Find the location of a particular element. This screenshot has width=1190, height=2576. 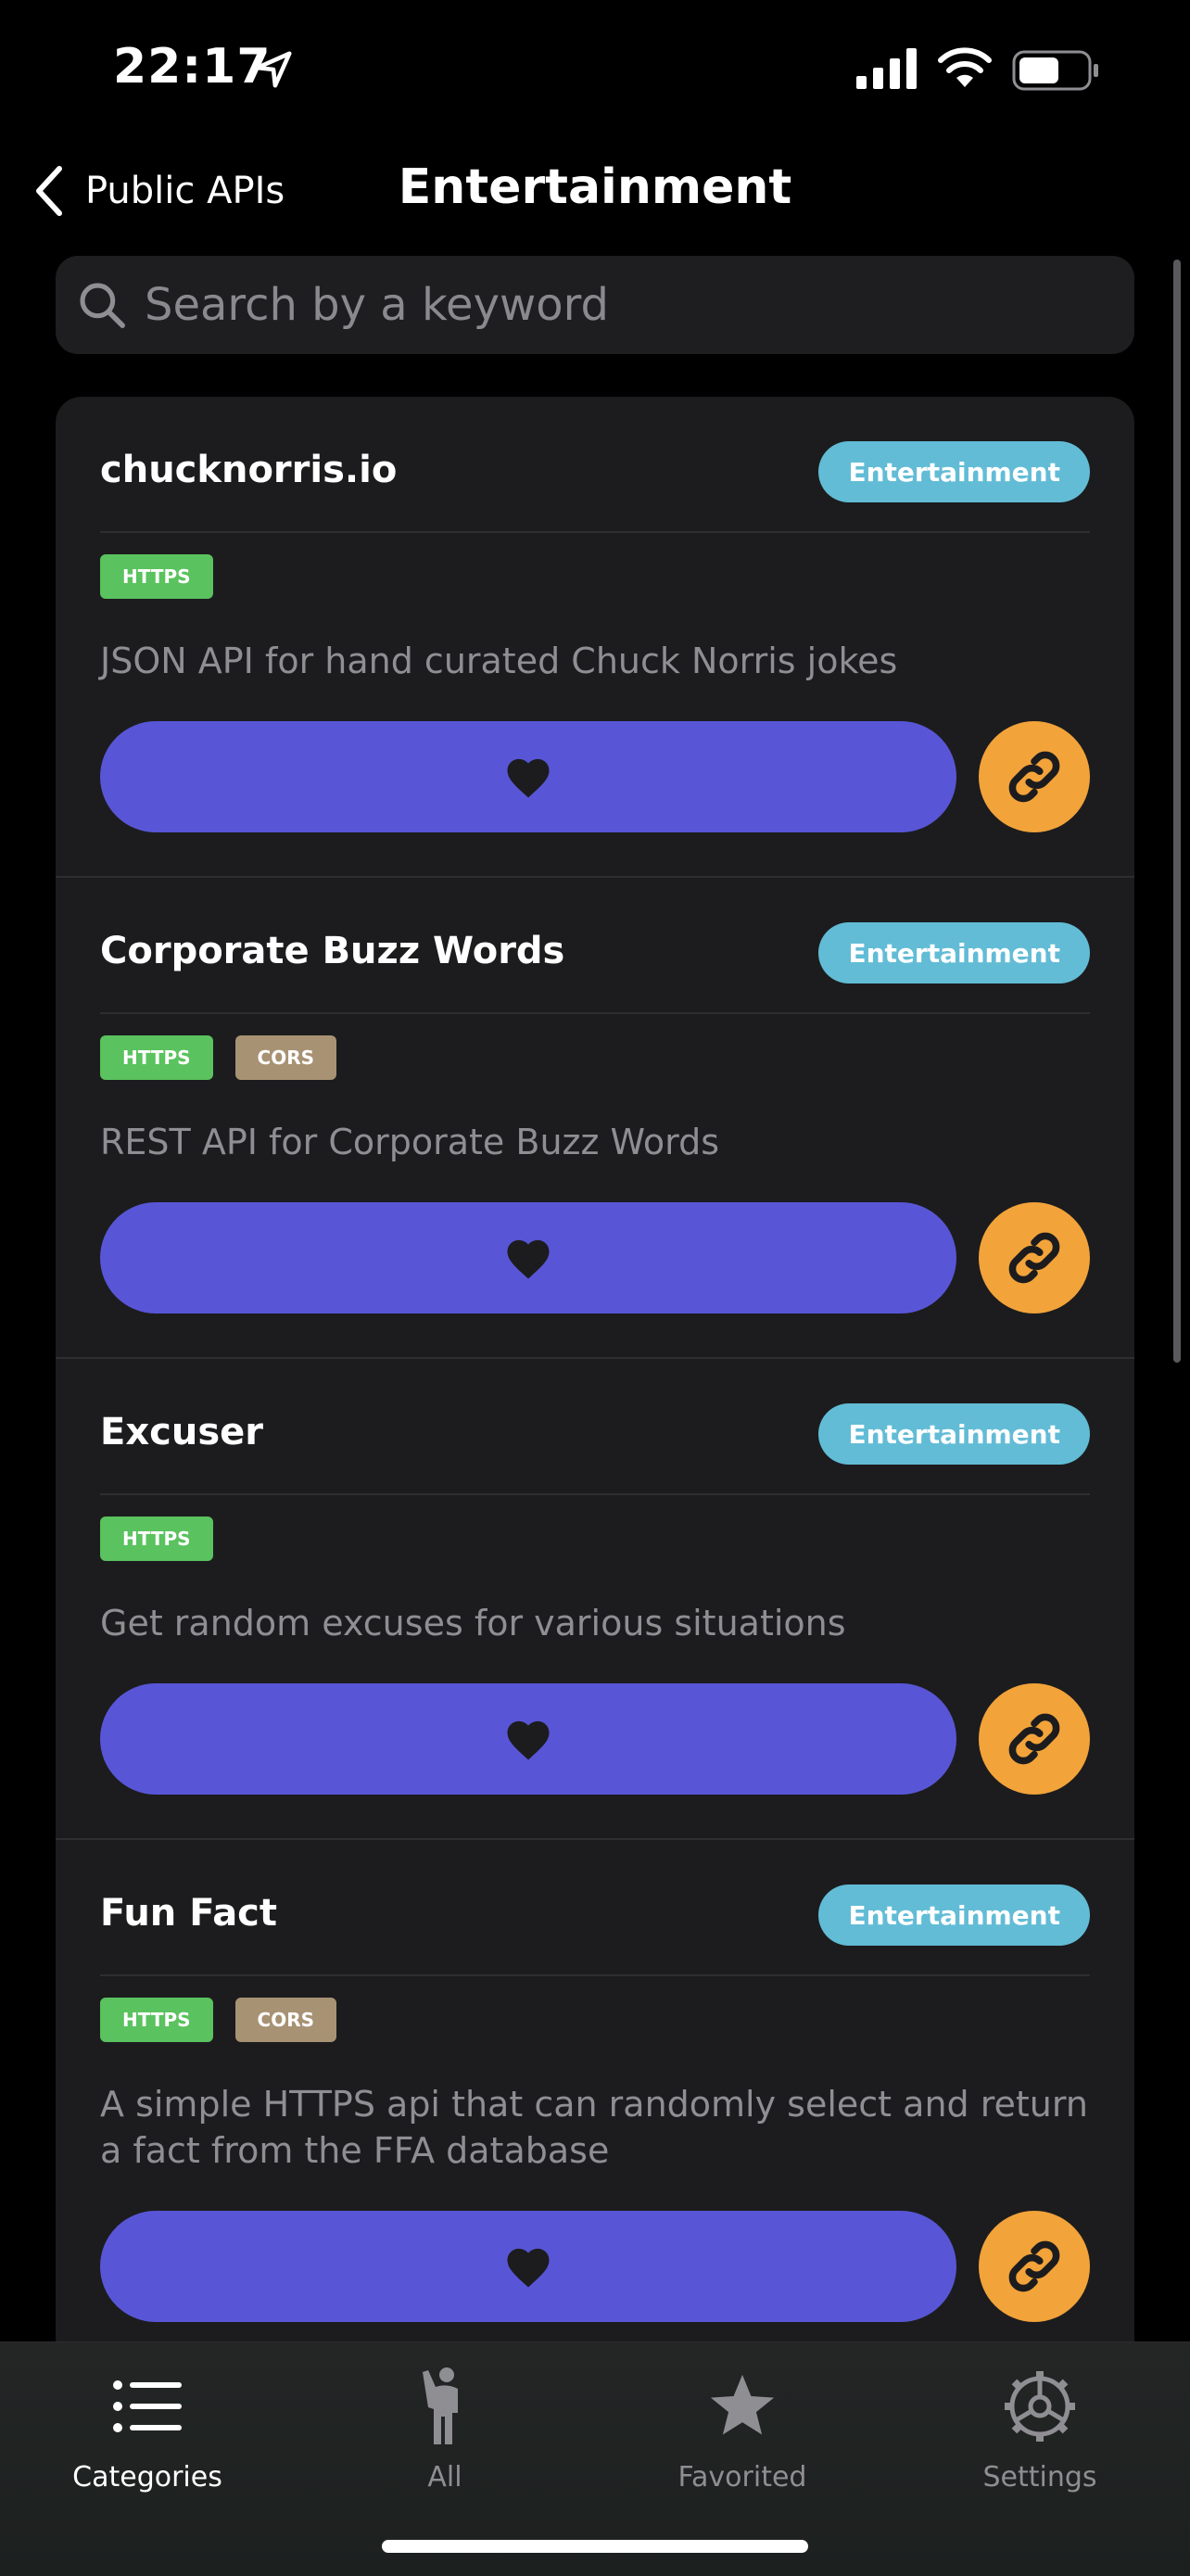

star-icon is located at coordinates (742, 2406).